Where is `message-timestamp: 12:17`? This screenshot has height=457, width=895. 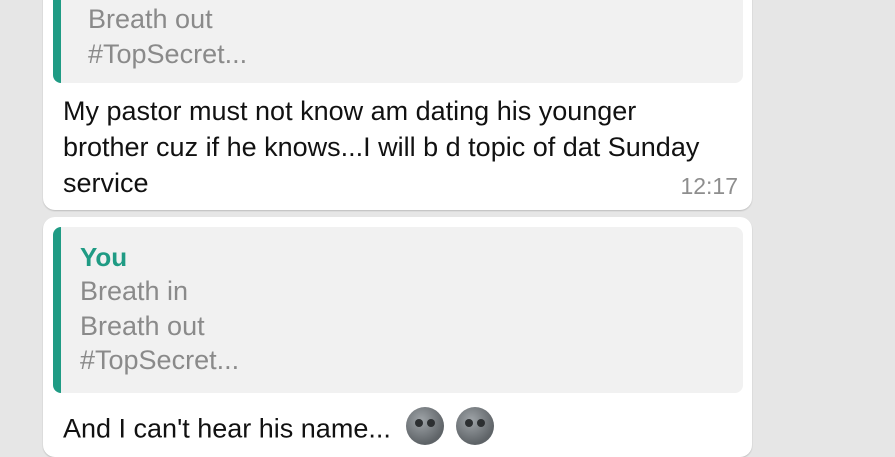 message-timestamp: 12:17 is located at coordinates (709, 186).